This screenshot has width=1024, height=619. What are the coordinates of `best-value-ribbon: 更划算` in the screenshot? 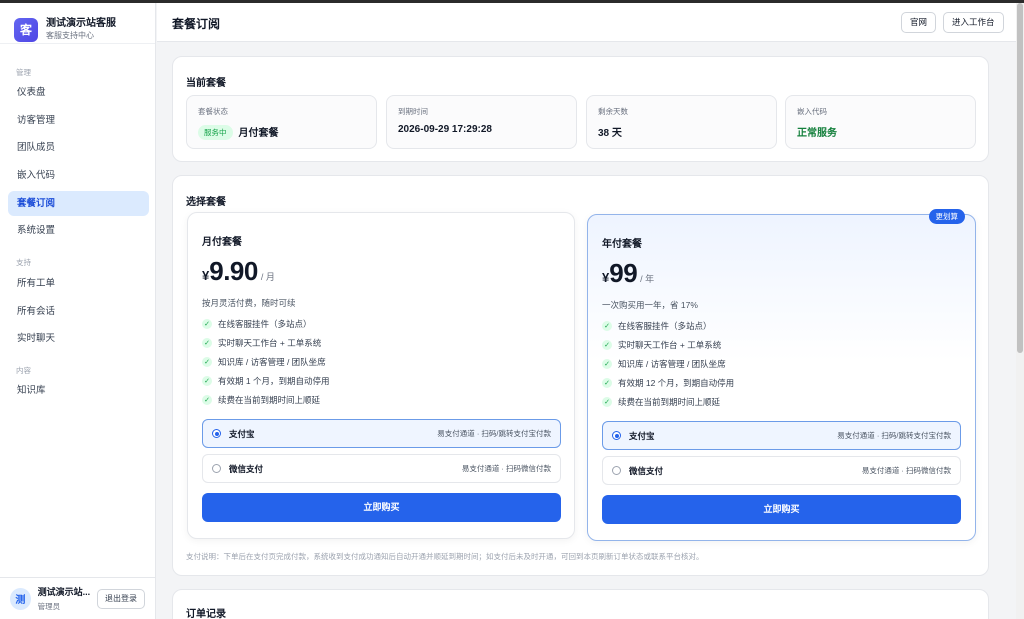 It's located at (946, 216).